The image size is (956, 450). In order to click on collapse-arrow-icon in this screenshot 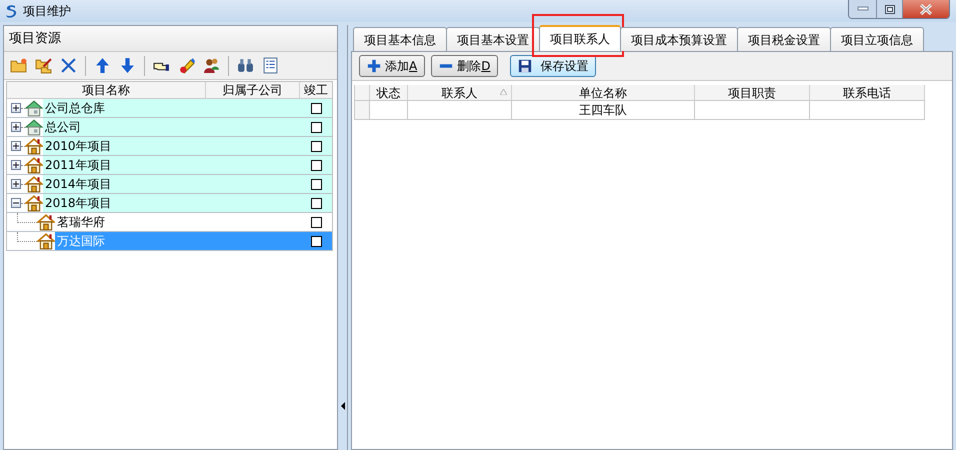, I will do `click(342, 406)`.